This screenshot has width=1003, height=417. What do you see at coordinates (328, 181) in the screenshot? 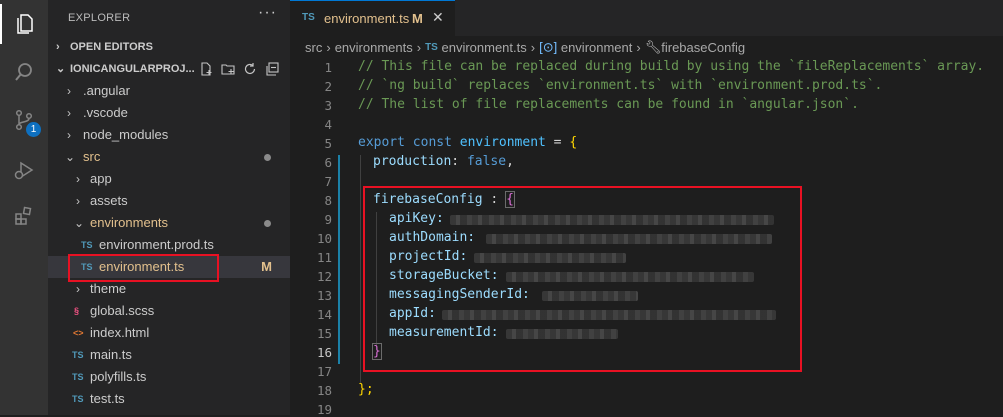
I see `line-number: 7` at bounding box center [328, 181].